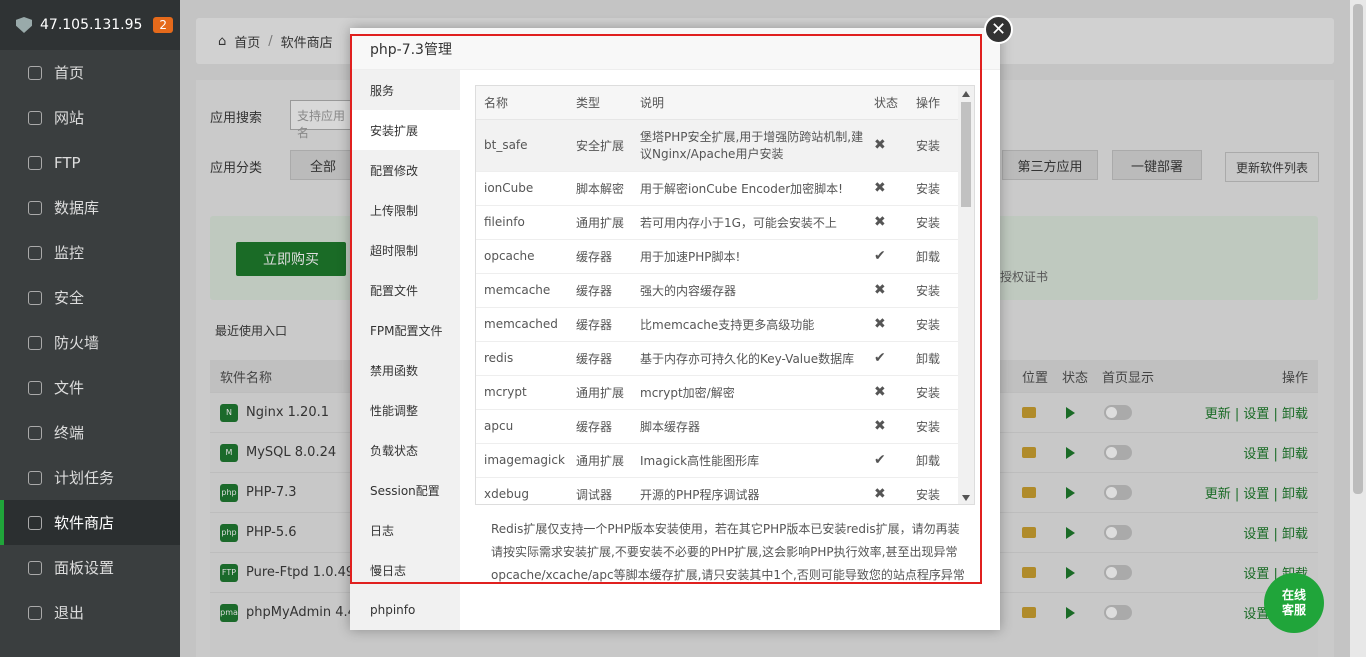 The image size is (1366, 657). Describe the element at coordinates (163, 25) in the screenshot. I see `notification-badge: 2` at that location.